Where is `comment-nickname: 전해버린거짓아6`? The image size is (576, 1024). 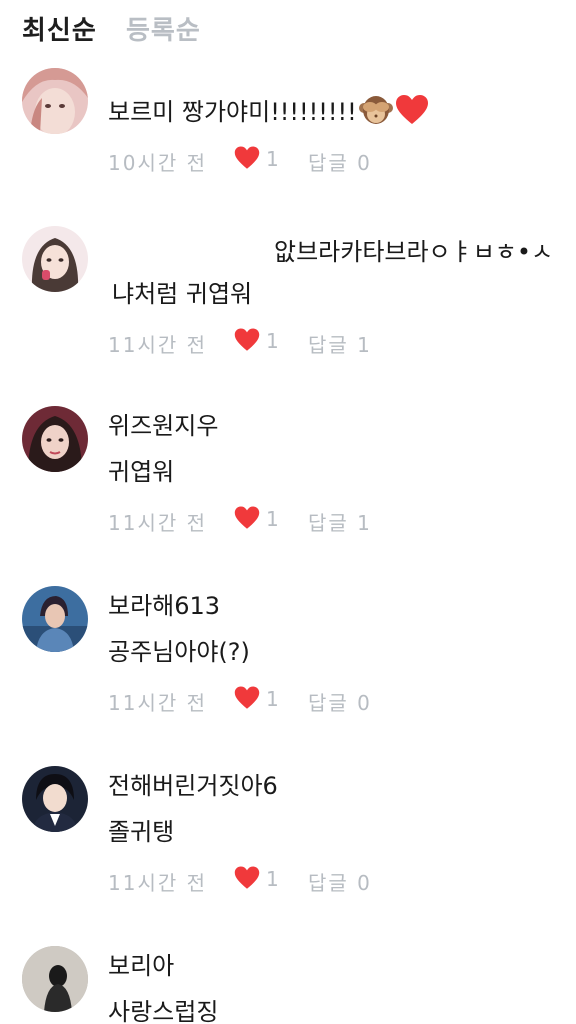
comment-nickname: 전해버린거짓아6 is located at coordinates (193, 783).